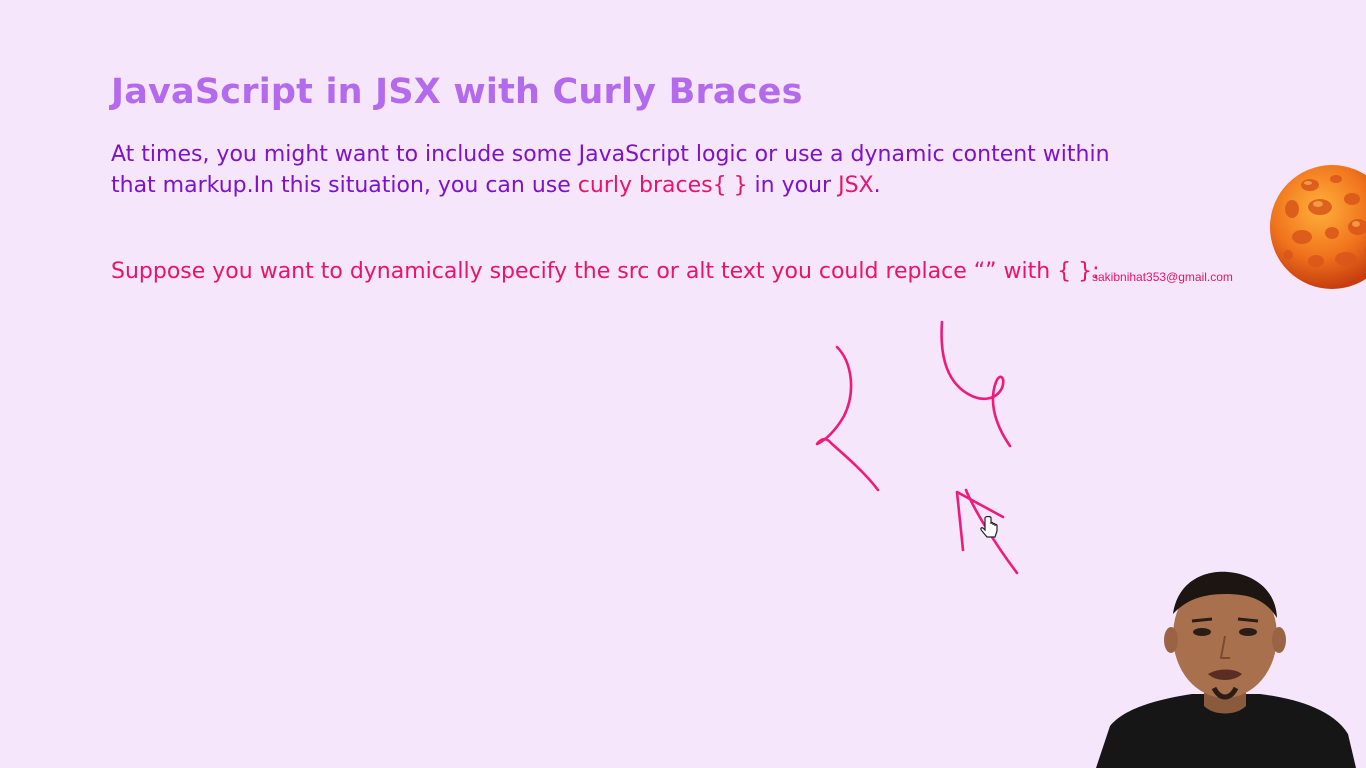  I want to click on intro-line-2-middle: in your, so click(793, 185).